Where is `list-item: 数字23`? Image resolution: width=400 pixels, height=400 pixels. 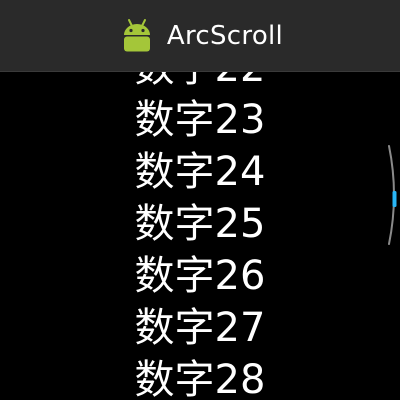
list-item: 数字23 is located at coordinates (200, 120).